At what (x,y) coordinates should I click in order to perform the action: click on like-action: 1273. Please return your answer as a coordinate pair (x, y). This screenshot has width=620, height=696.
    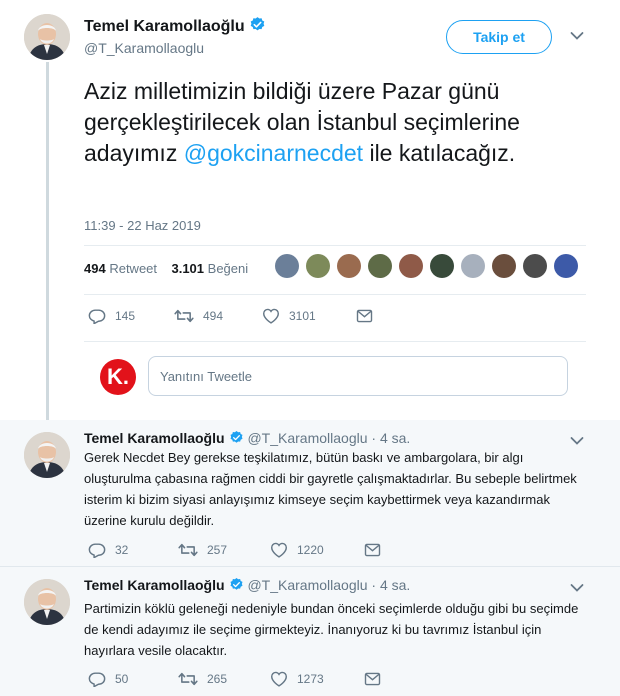
    Looking at the image, I should click on (303, 679).